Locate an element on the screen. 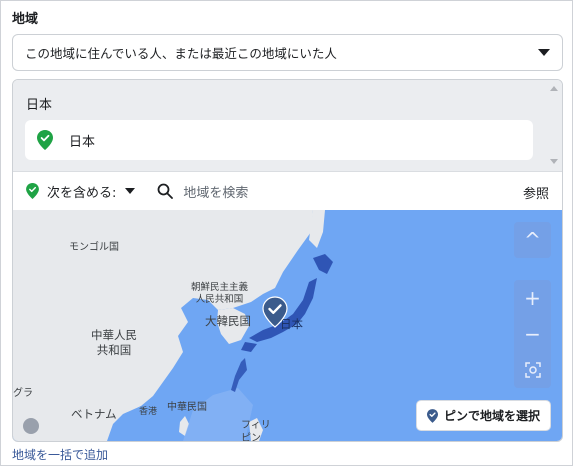 Image resolution: width=573 pixels, height=466 pixels. drop-pin-label: ピンで地域を選択 is located at coordinates (491, 416).